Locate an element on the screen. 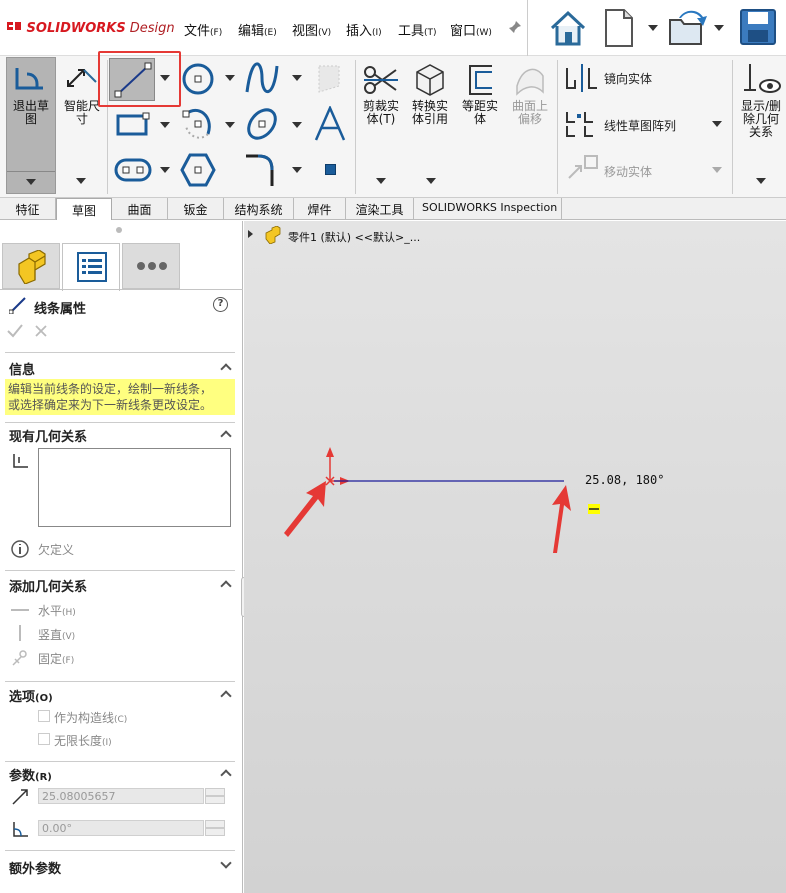 This screenshot has height=893, width=786. tab-property-manager is located at coordinates (91, 267).